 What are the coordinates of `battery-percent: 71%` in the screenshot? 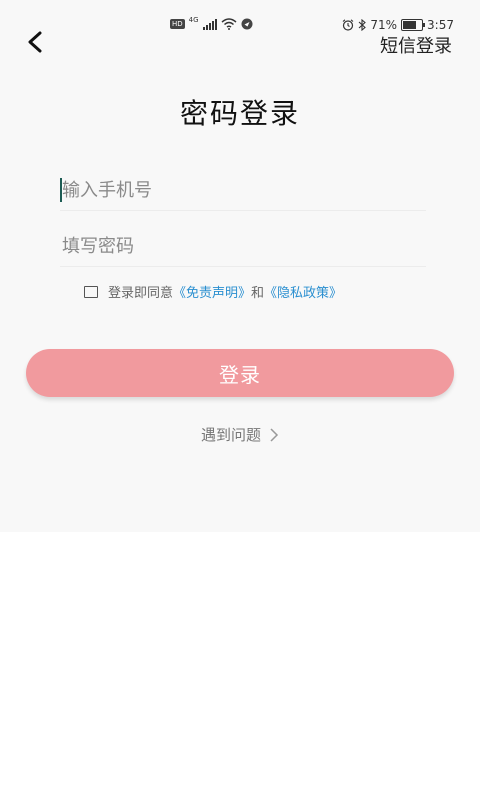 It's located at (384, 25).